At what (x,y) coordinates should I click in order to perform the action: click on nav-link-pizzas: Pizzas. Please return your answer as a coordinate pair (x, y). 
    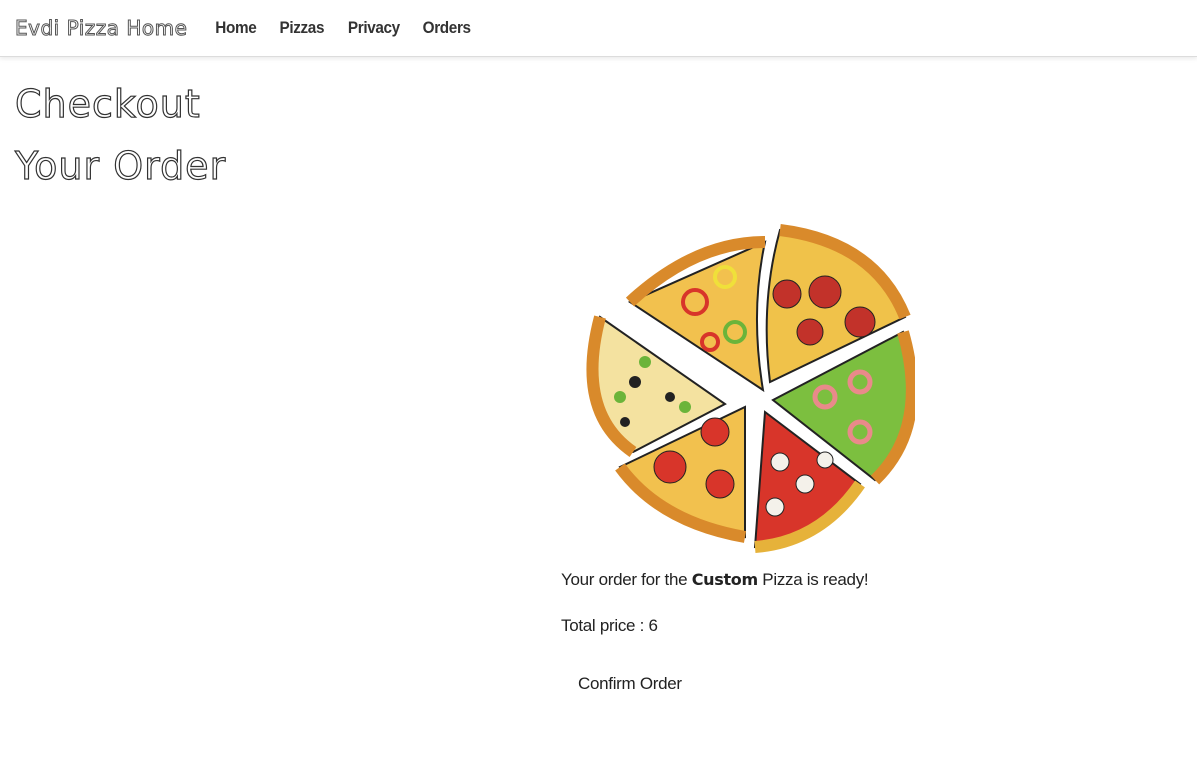
    Looking at the image, I should click on (302, 28).